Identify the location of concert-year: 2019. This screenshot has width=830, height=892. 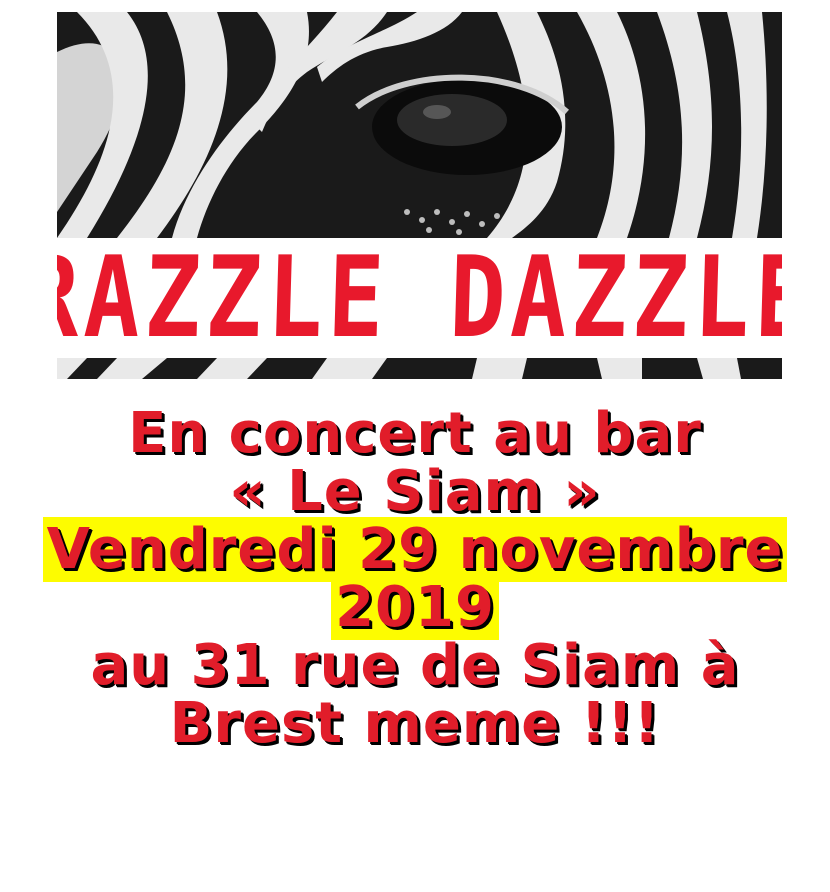
(415, 607).